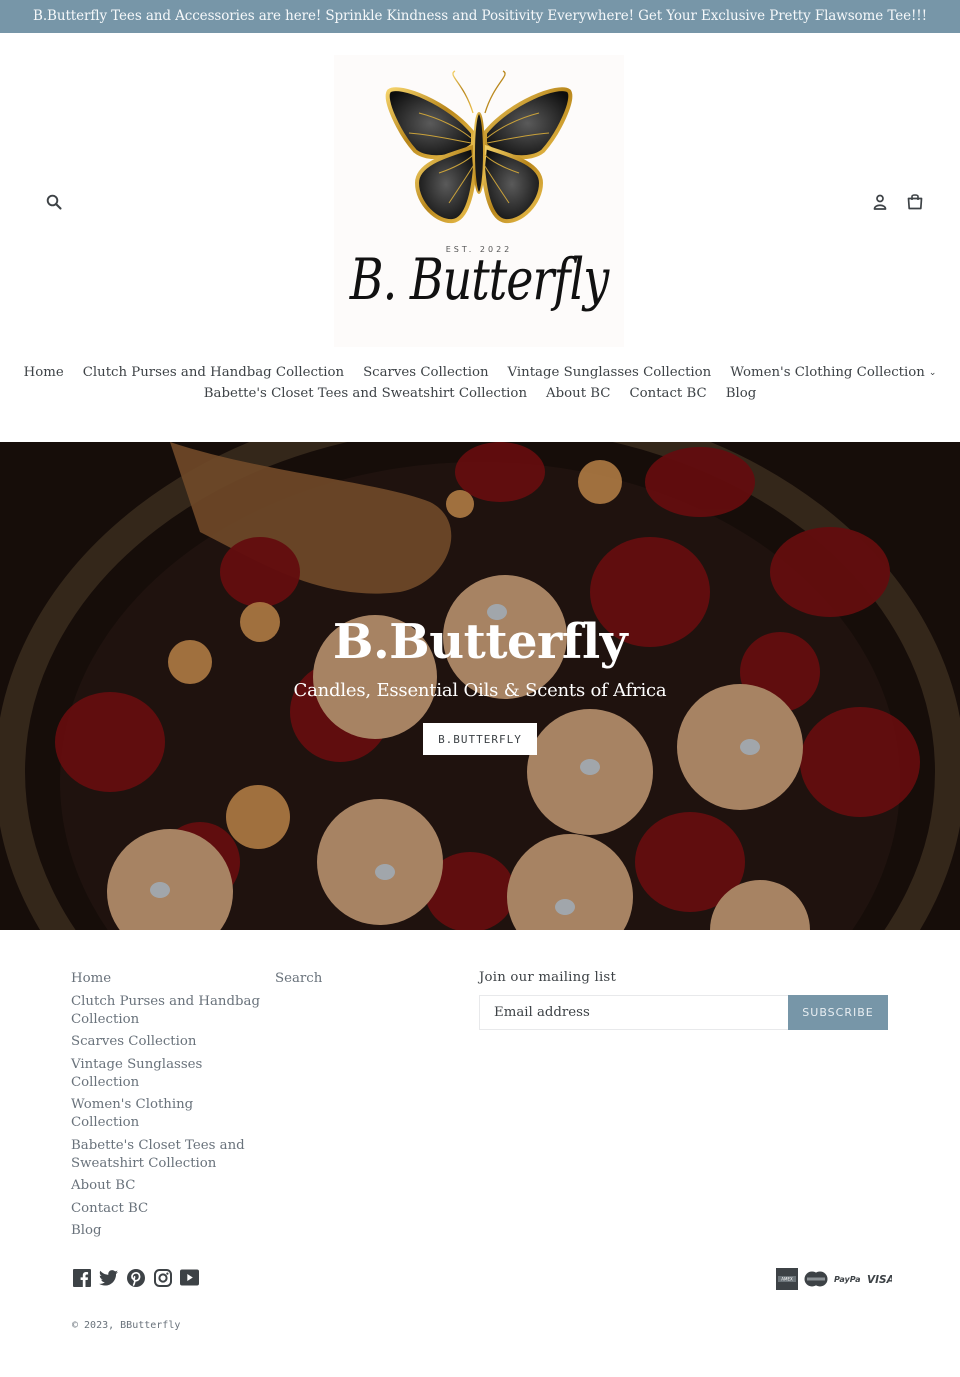 The image size is (960, 1377). I want to click on nav-item-about: About BC, so click(578, 394).